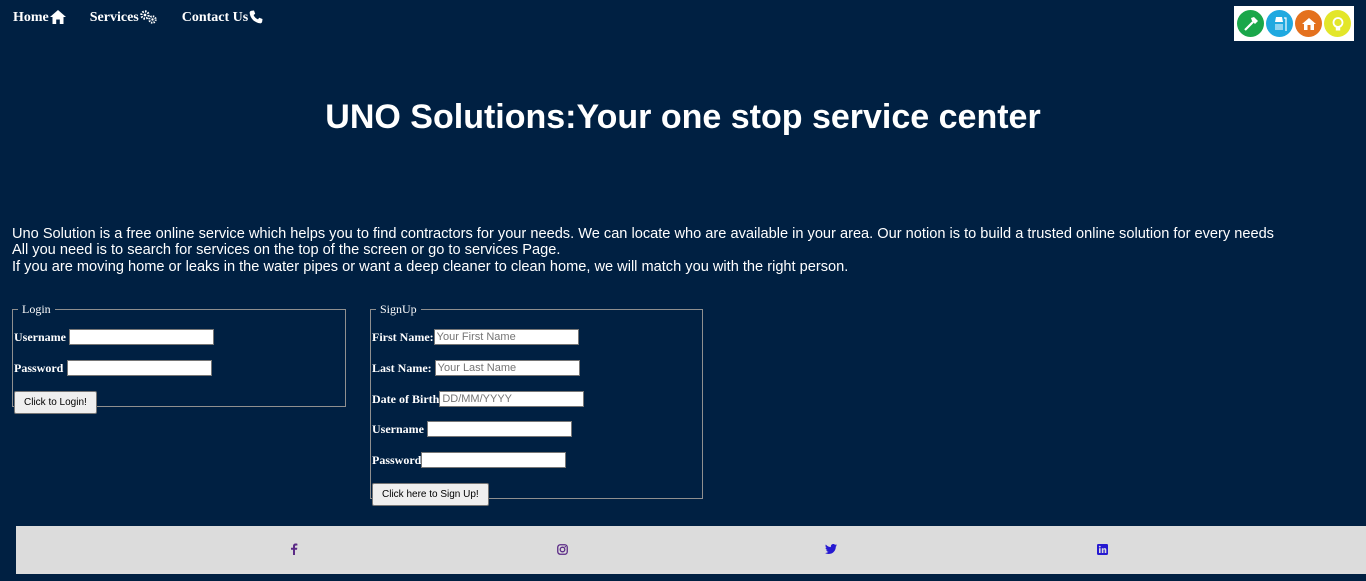 The width and height of the screenshot is (1366, 581). What do you see at coordinates (494, 460) in the screenshot?
I see `signup-password-input` at bounding box center [494, 460].